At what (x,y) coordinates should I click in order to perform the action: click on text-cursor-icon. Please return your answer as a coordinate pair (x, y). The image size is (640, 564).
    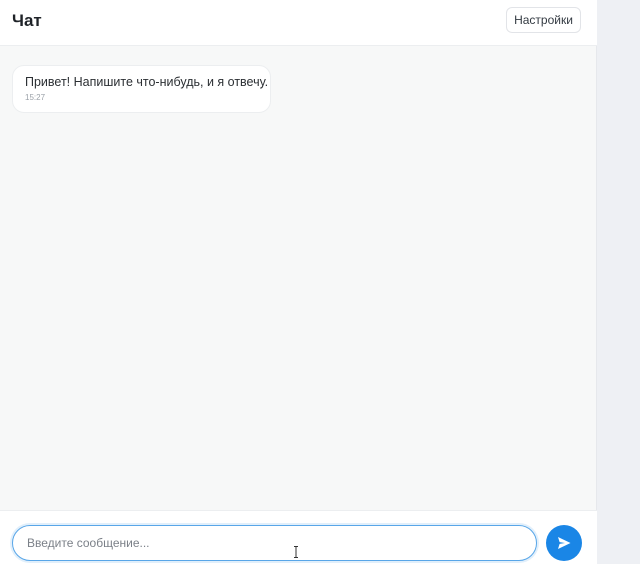
    Looking at the image, I should click on (296, 552).